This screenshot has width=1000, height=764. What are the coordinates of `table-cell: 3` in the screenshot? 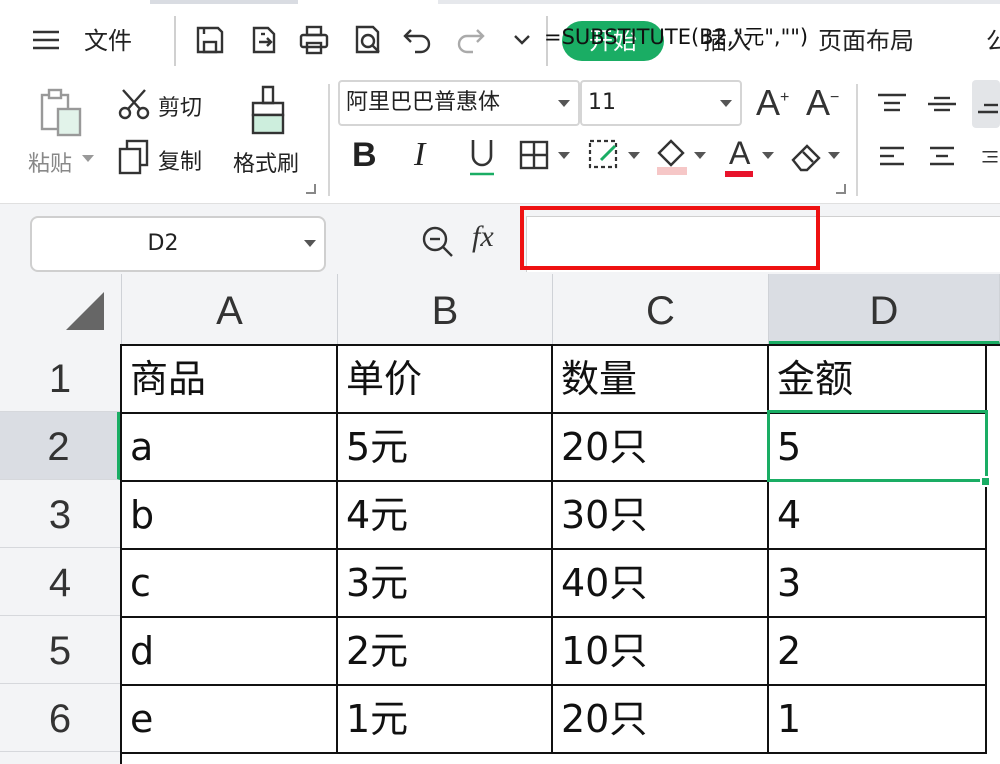 It's located at (878, 584).